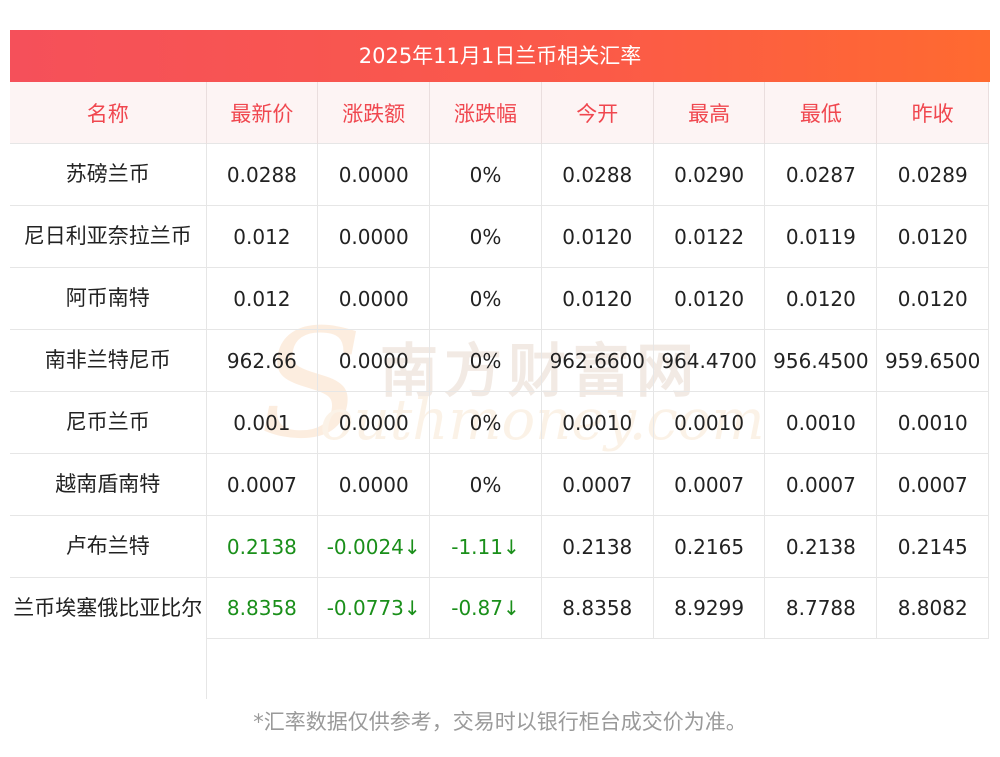 The image size is (1000, 757). Describe the element at coordinates (108, 638) in the screenshot. I see `cell-name: 兰币埃塞俄比亚比尔` at that location.